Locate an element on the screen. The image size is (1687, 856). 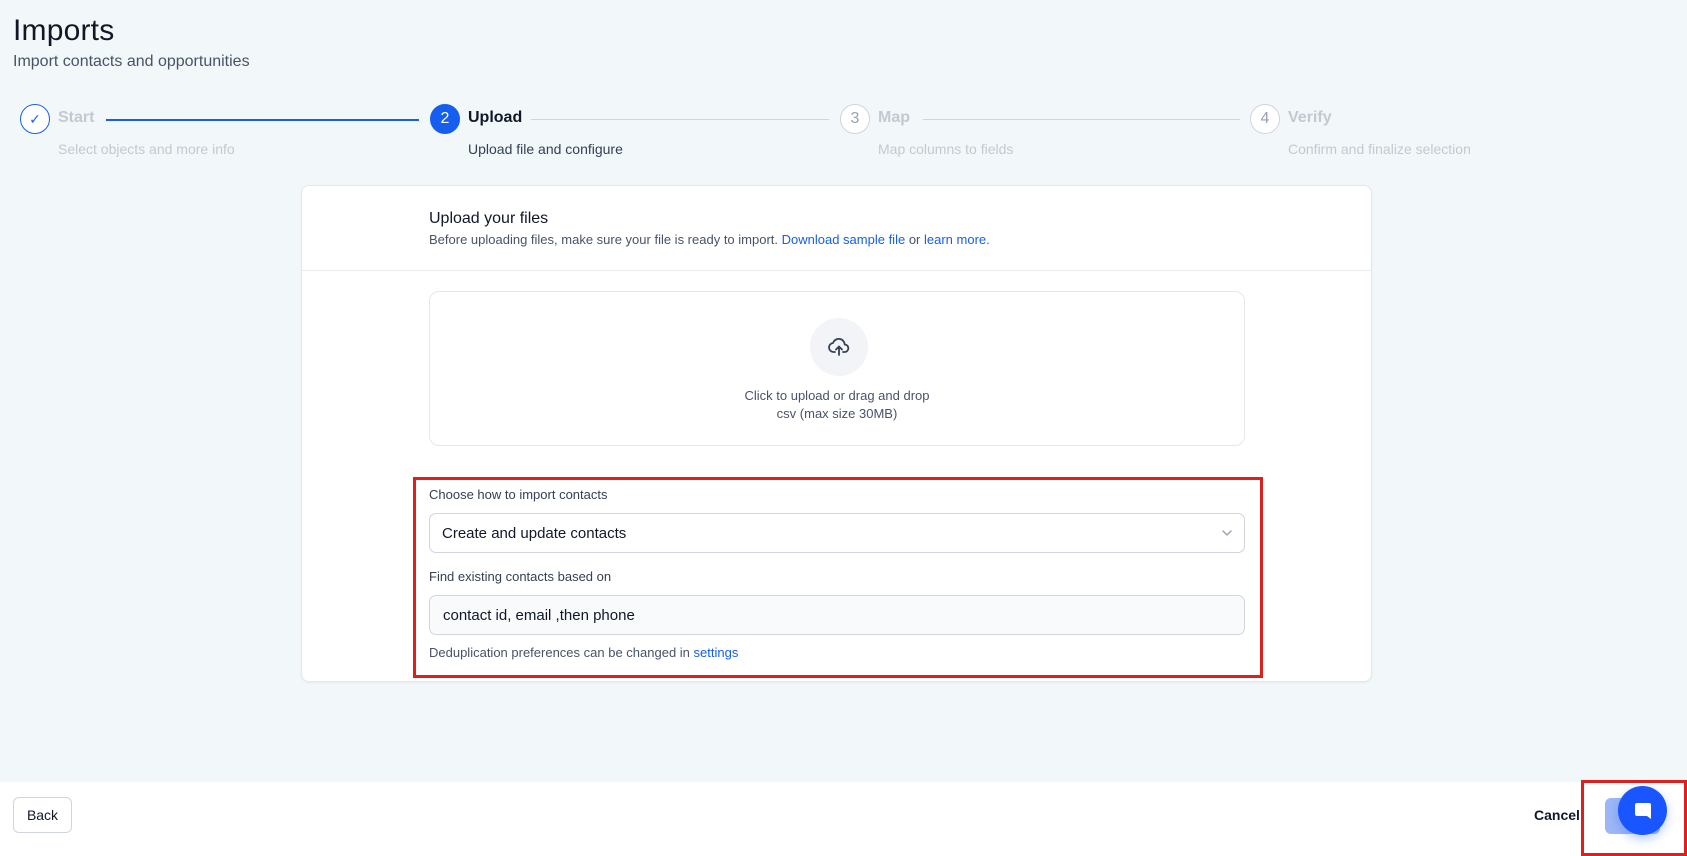
learn-more-link: learn more. is located at coordinates (957, 239).